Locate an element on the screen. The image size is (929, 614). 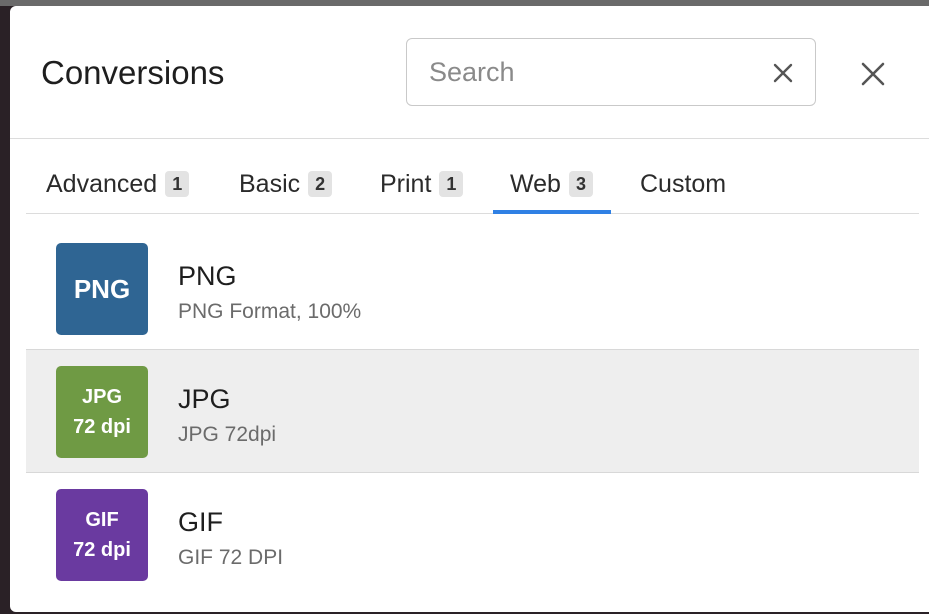
thumb-label: PNG is located at coordinates (102, 288).